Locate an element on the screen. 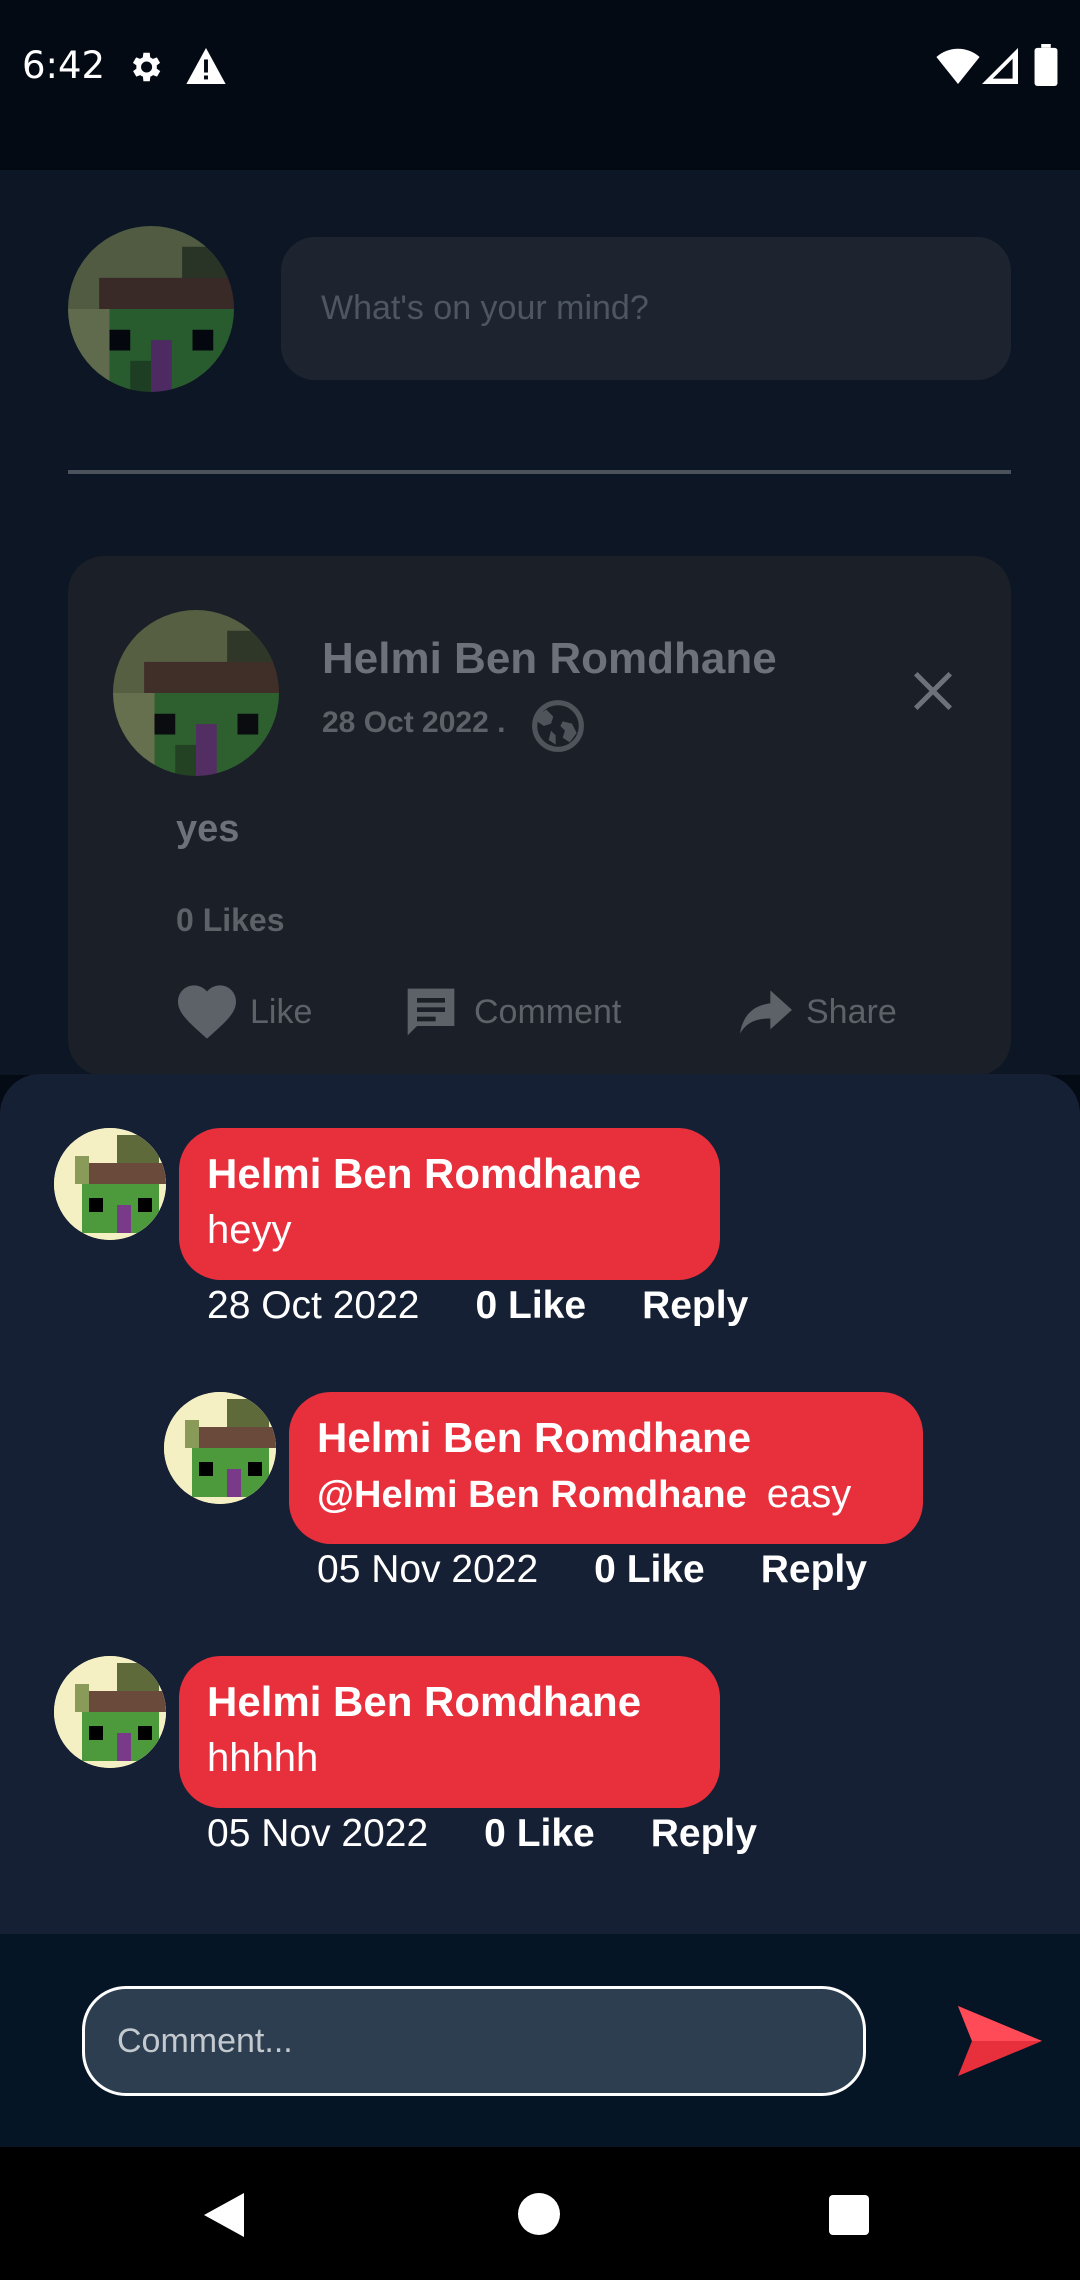  reply-like-button: 0 Like is located at coordinates (649, 1570).